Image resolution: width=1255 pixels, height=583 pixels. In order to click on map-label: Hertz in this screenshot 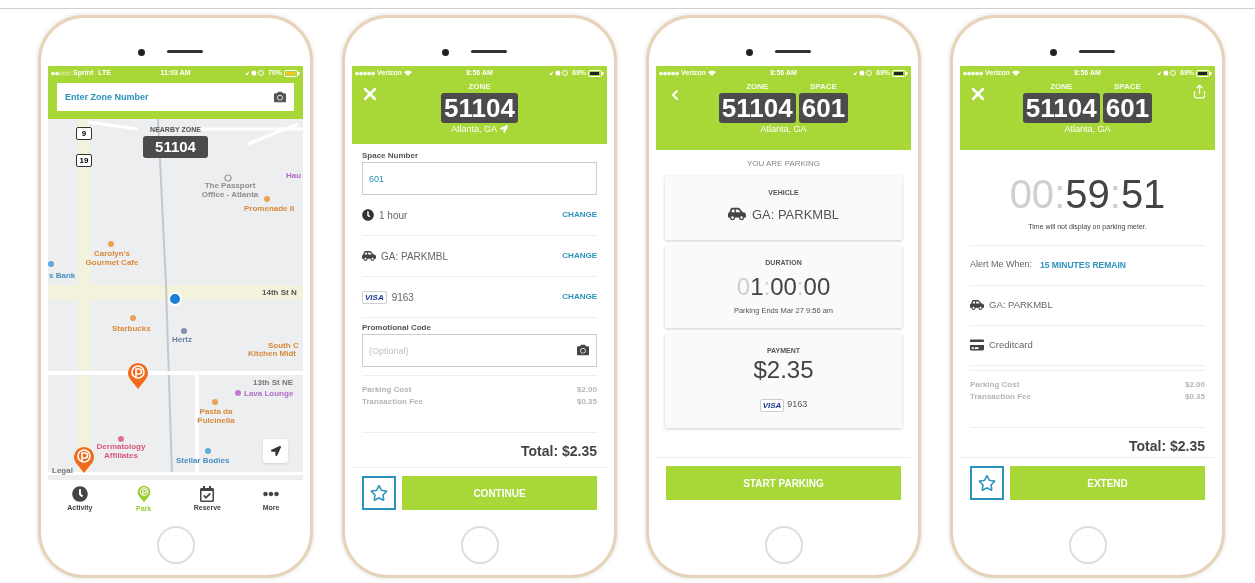, I will do `click(182, 339)`.